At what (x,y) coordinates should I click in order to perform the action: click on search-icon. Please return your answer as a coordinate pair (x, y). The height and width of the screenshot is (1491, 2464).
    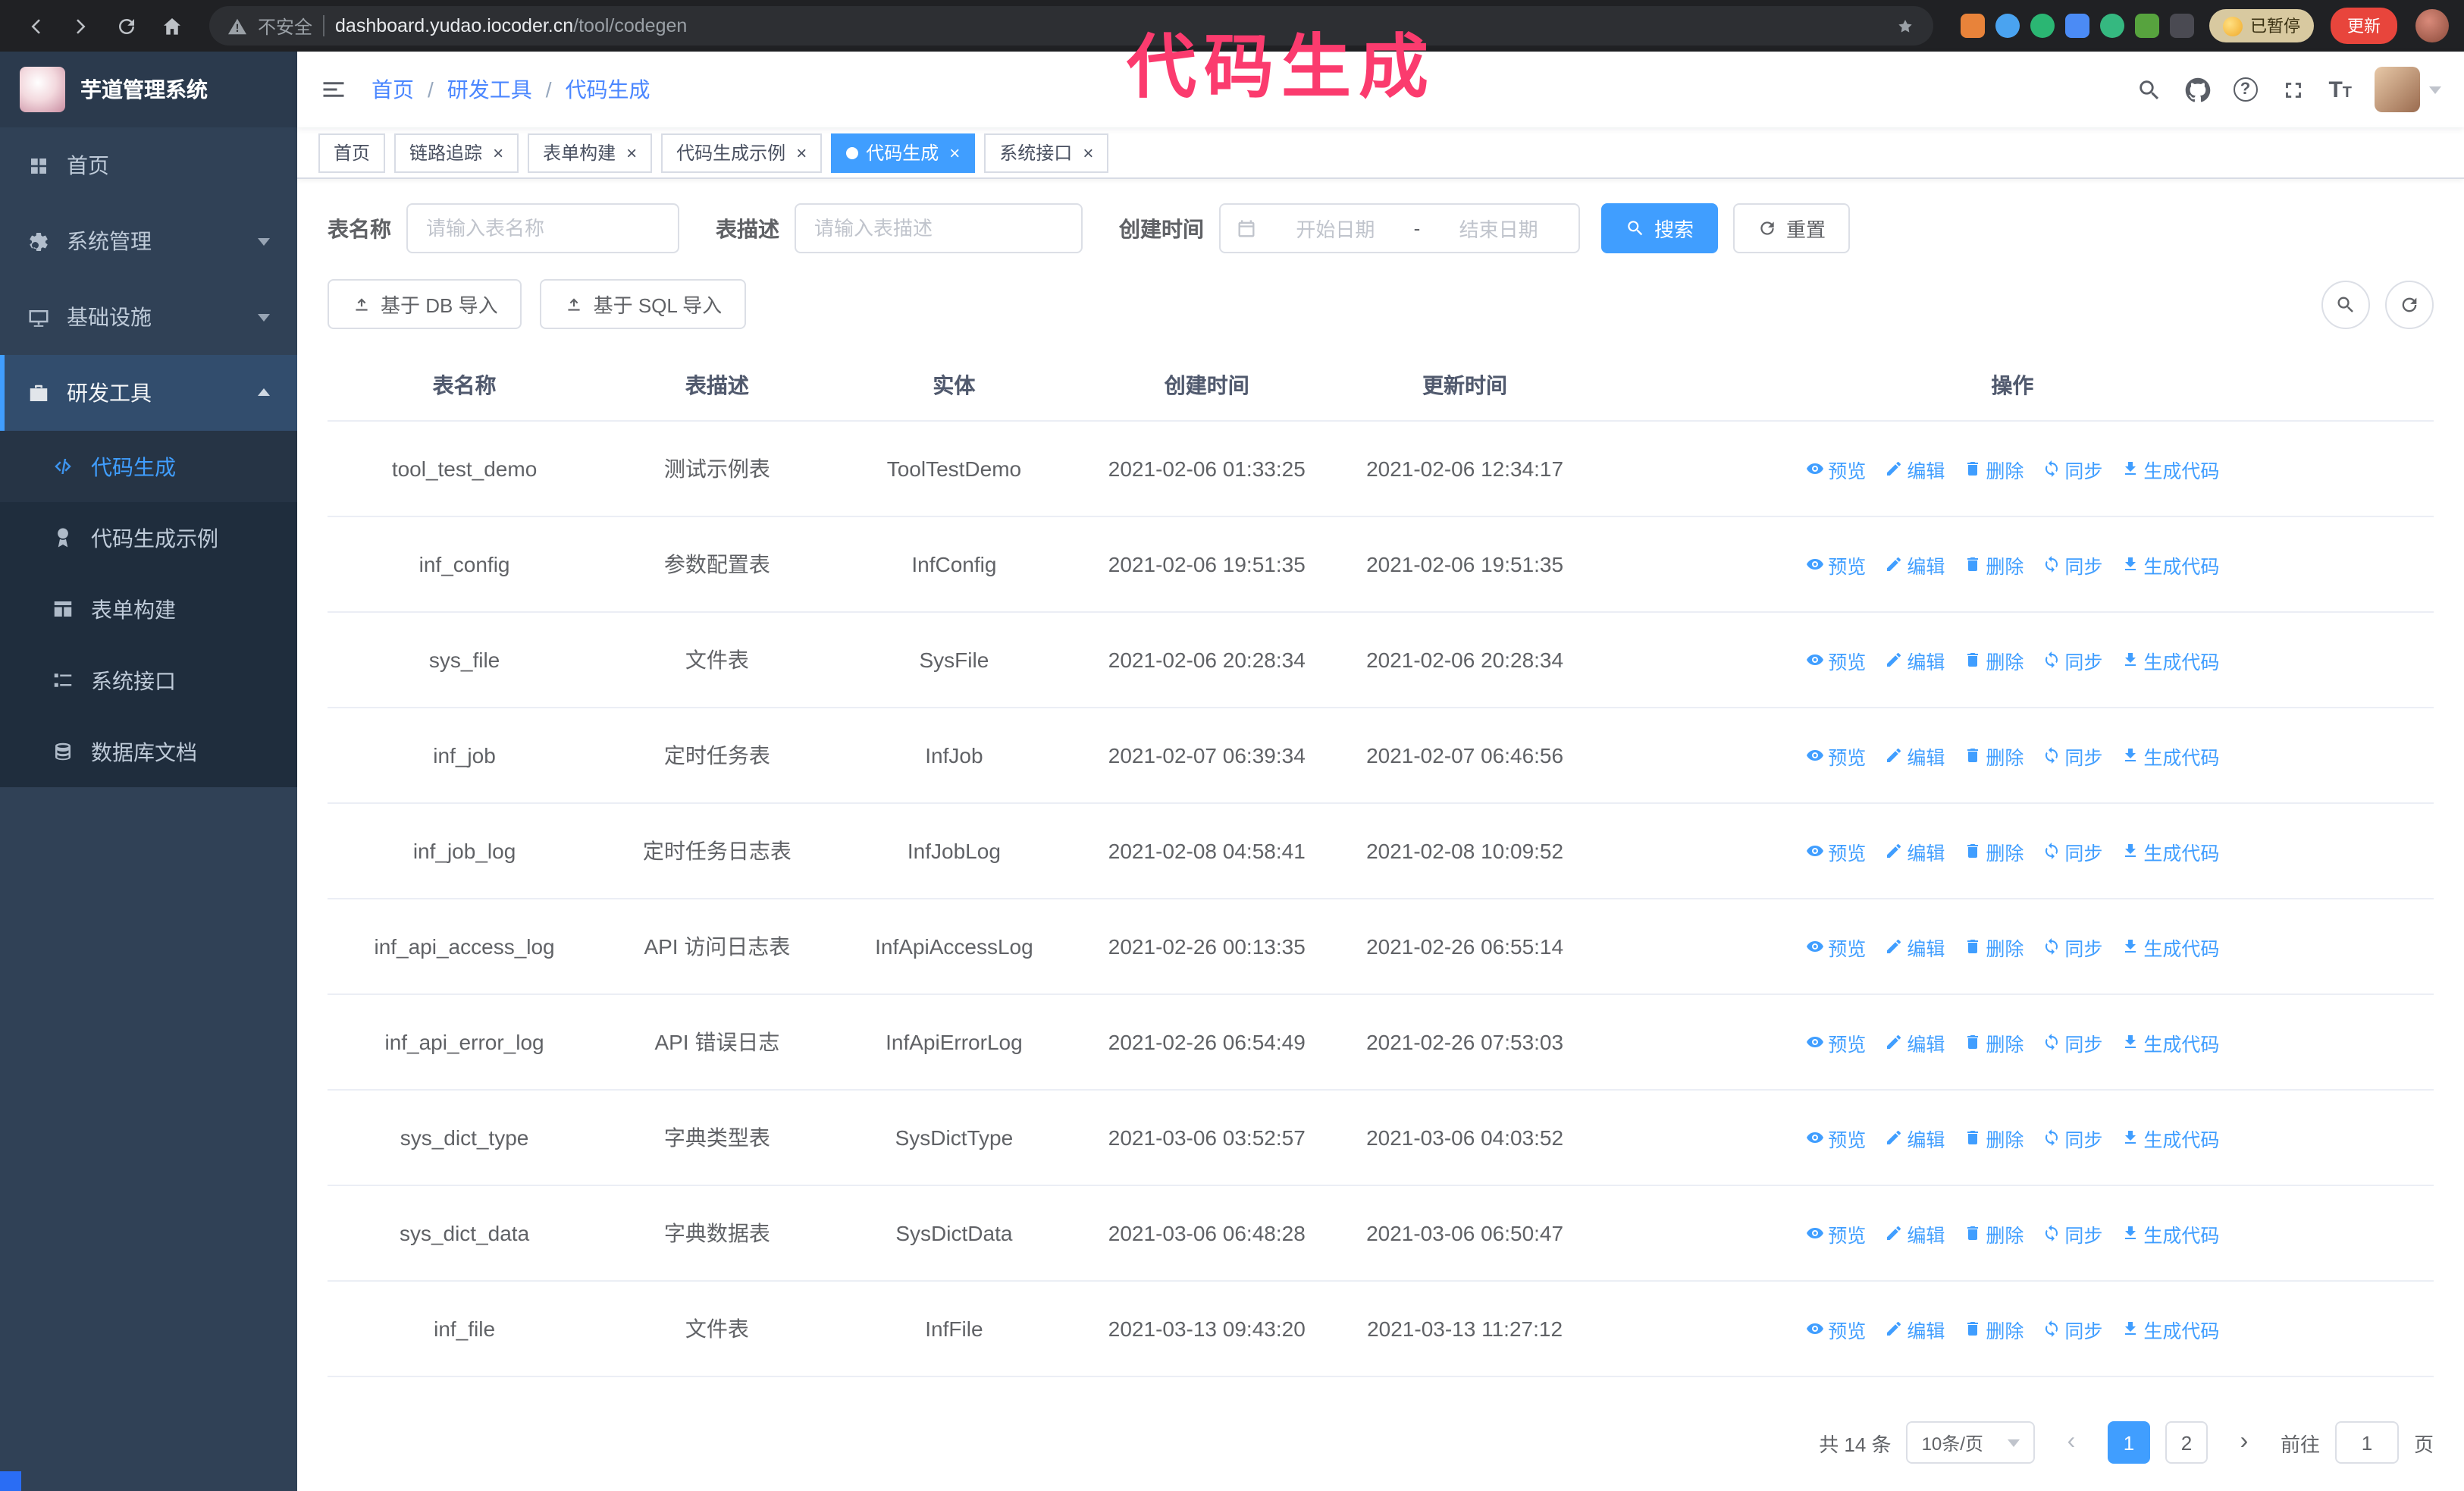
    Looking at the image, I should click on (2149, 89).